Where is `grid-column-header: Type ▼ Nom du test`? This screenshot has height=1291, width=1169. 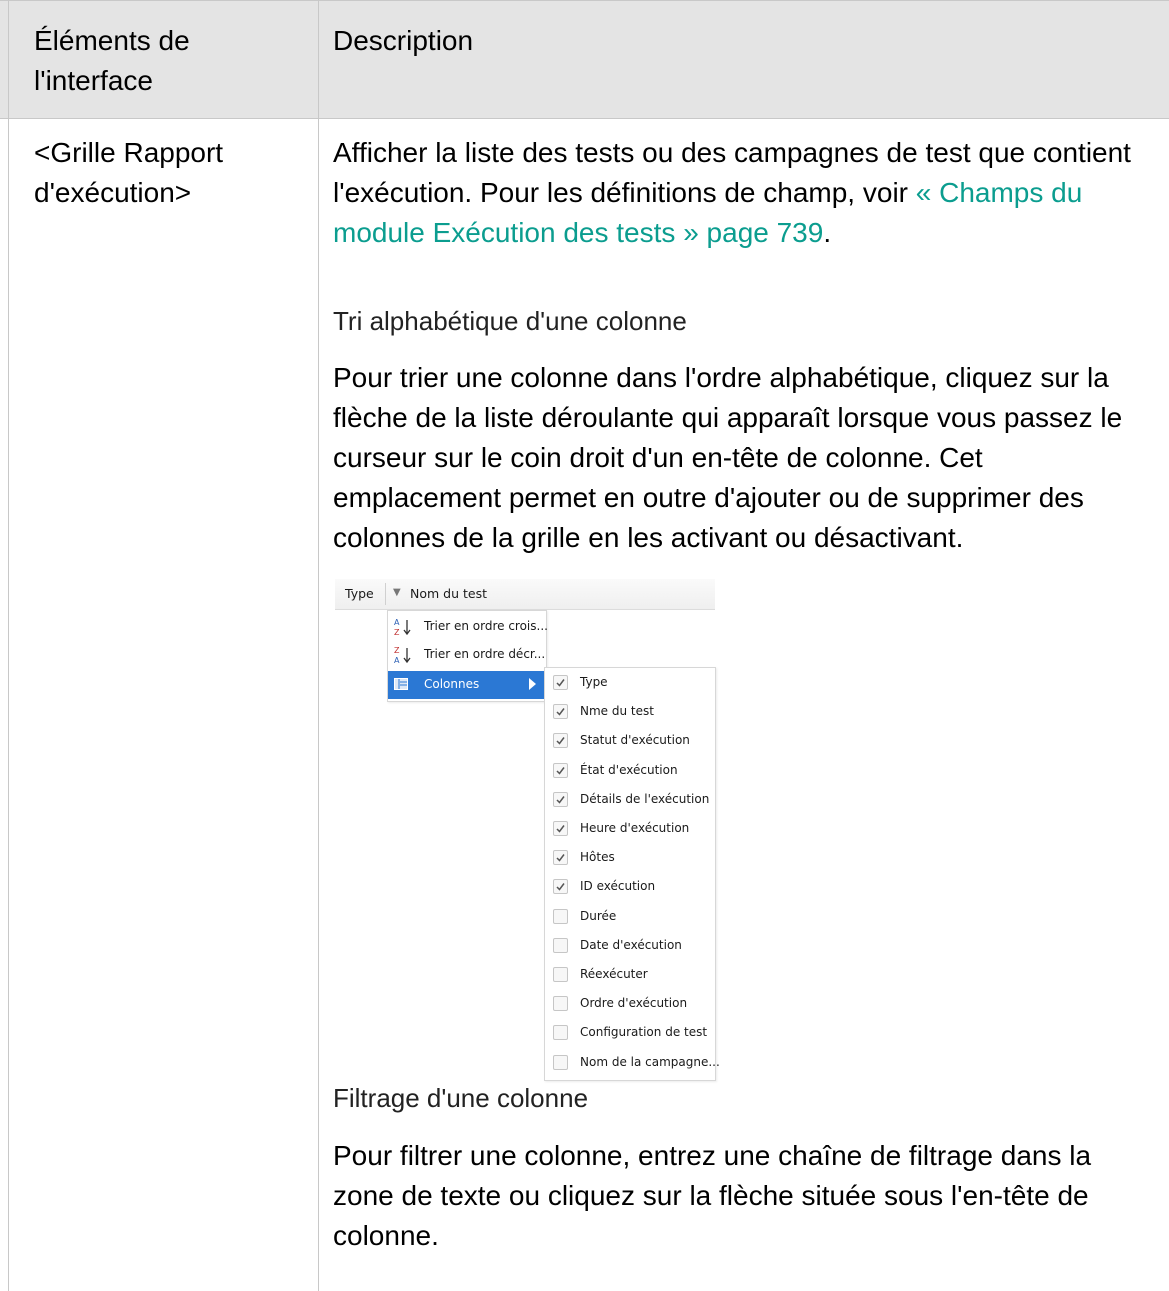
grid-column-header: Type ▼ Nom du test is located at coordinates (525, 594).